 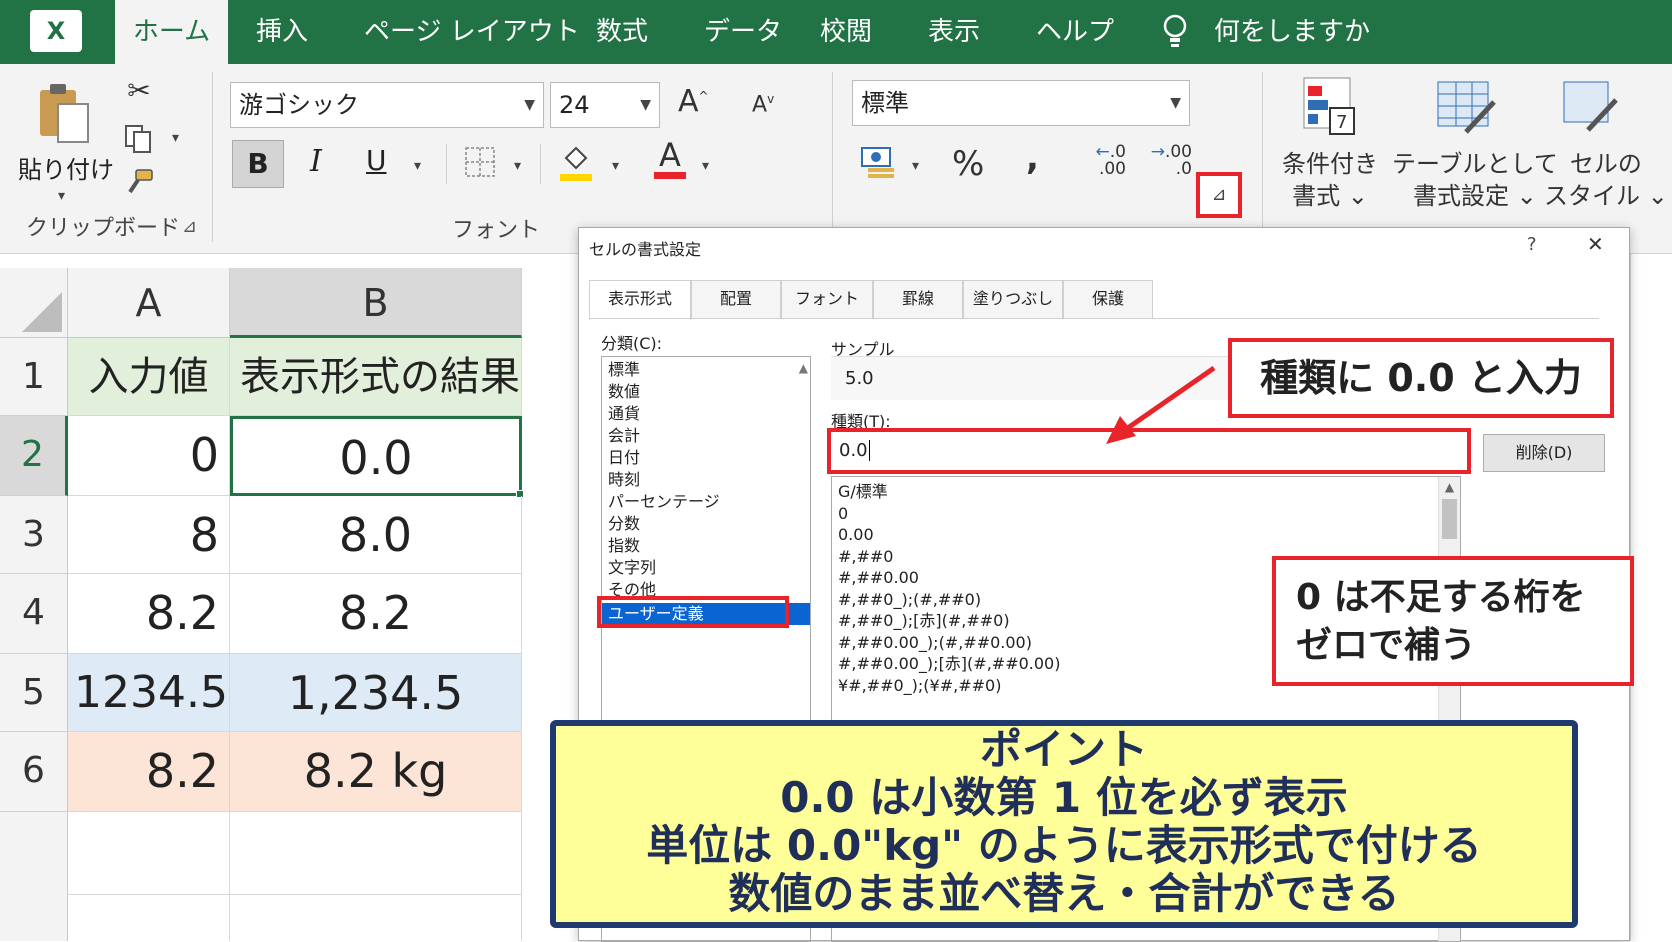 What do you see at coordinates (376, 772) in the screenshot?
I see `cell-b6: 8.2 kg` at bounding box center [376, 772].